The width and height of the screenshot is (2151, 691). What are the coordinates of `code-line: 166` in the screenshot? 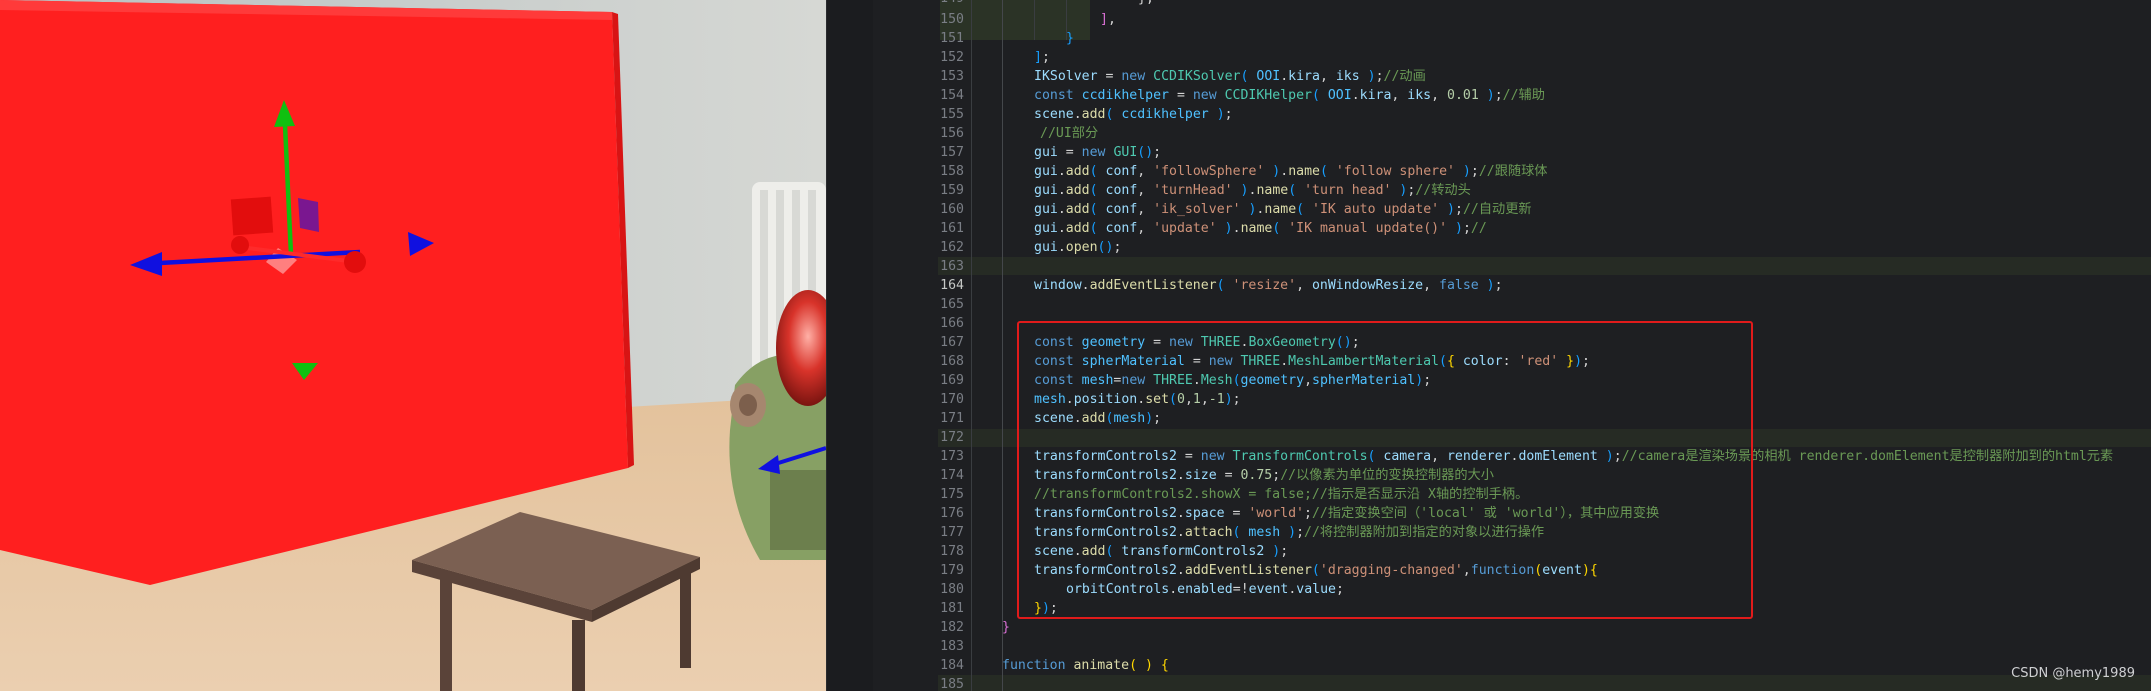 It's located at (952, 323).